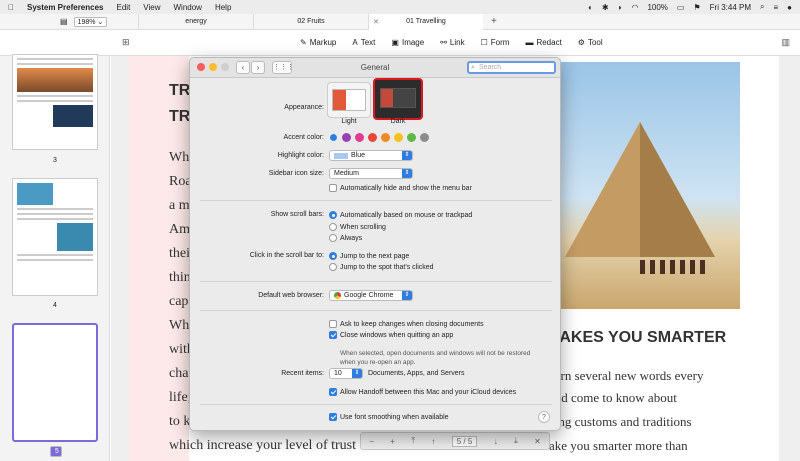 Image resolution: width=800 pixels, height=461 pixels. What do you see at coordinates (452, 42) in the screenshot?
I see `link-button: ⚯ Link` at bounding box center [452, 42].